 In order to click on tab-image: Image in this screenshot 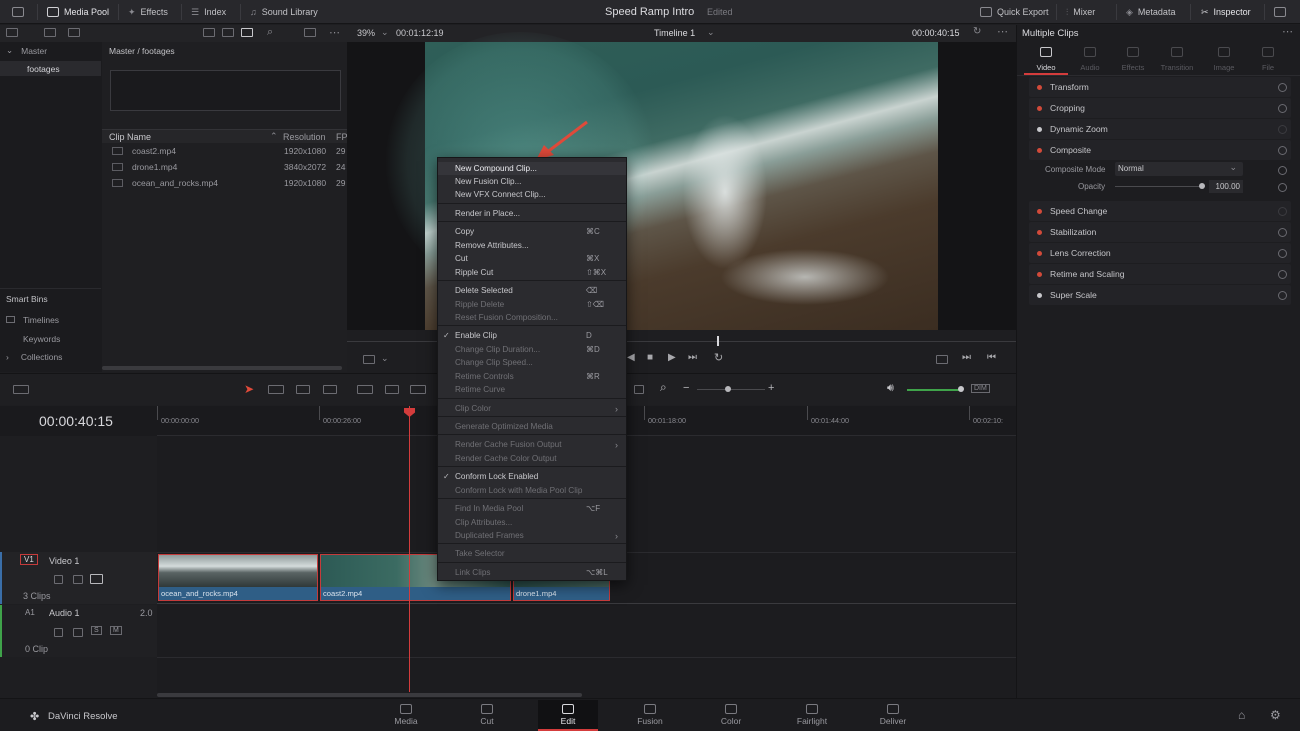, I will do `click(1224, 67)`.